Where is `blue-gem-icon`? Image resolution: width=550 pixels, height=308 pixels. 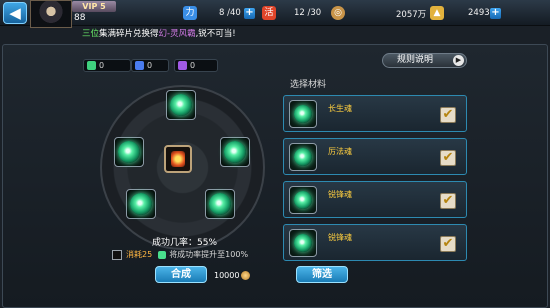
blue-gem-icon is located at coordinates (139, 65).